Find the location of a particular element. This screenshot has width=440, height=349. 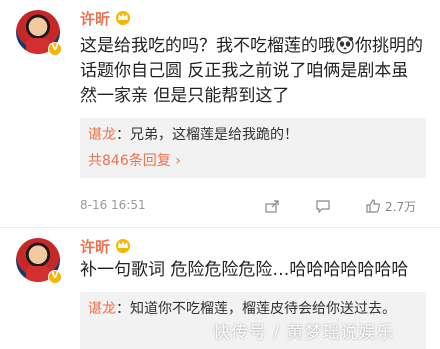

more-replies-label: 共846条回复 is located at coordinates (129, 161).